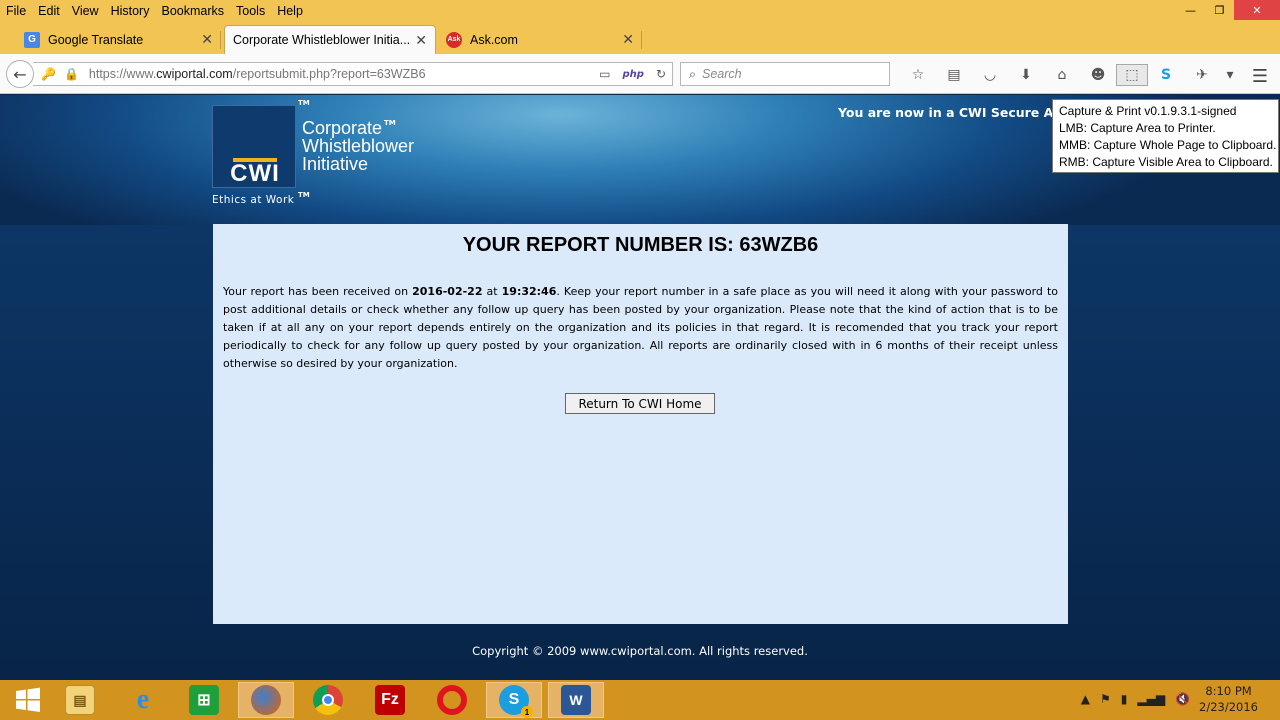 The height and width of the screenshot is (720, 1280). I want to click on bookmarks-list-icon: ▤, so click(954, 75).